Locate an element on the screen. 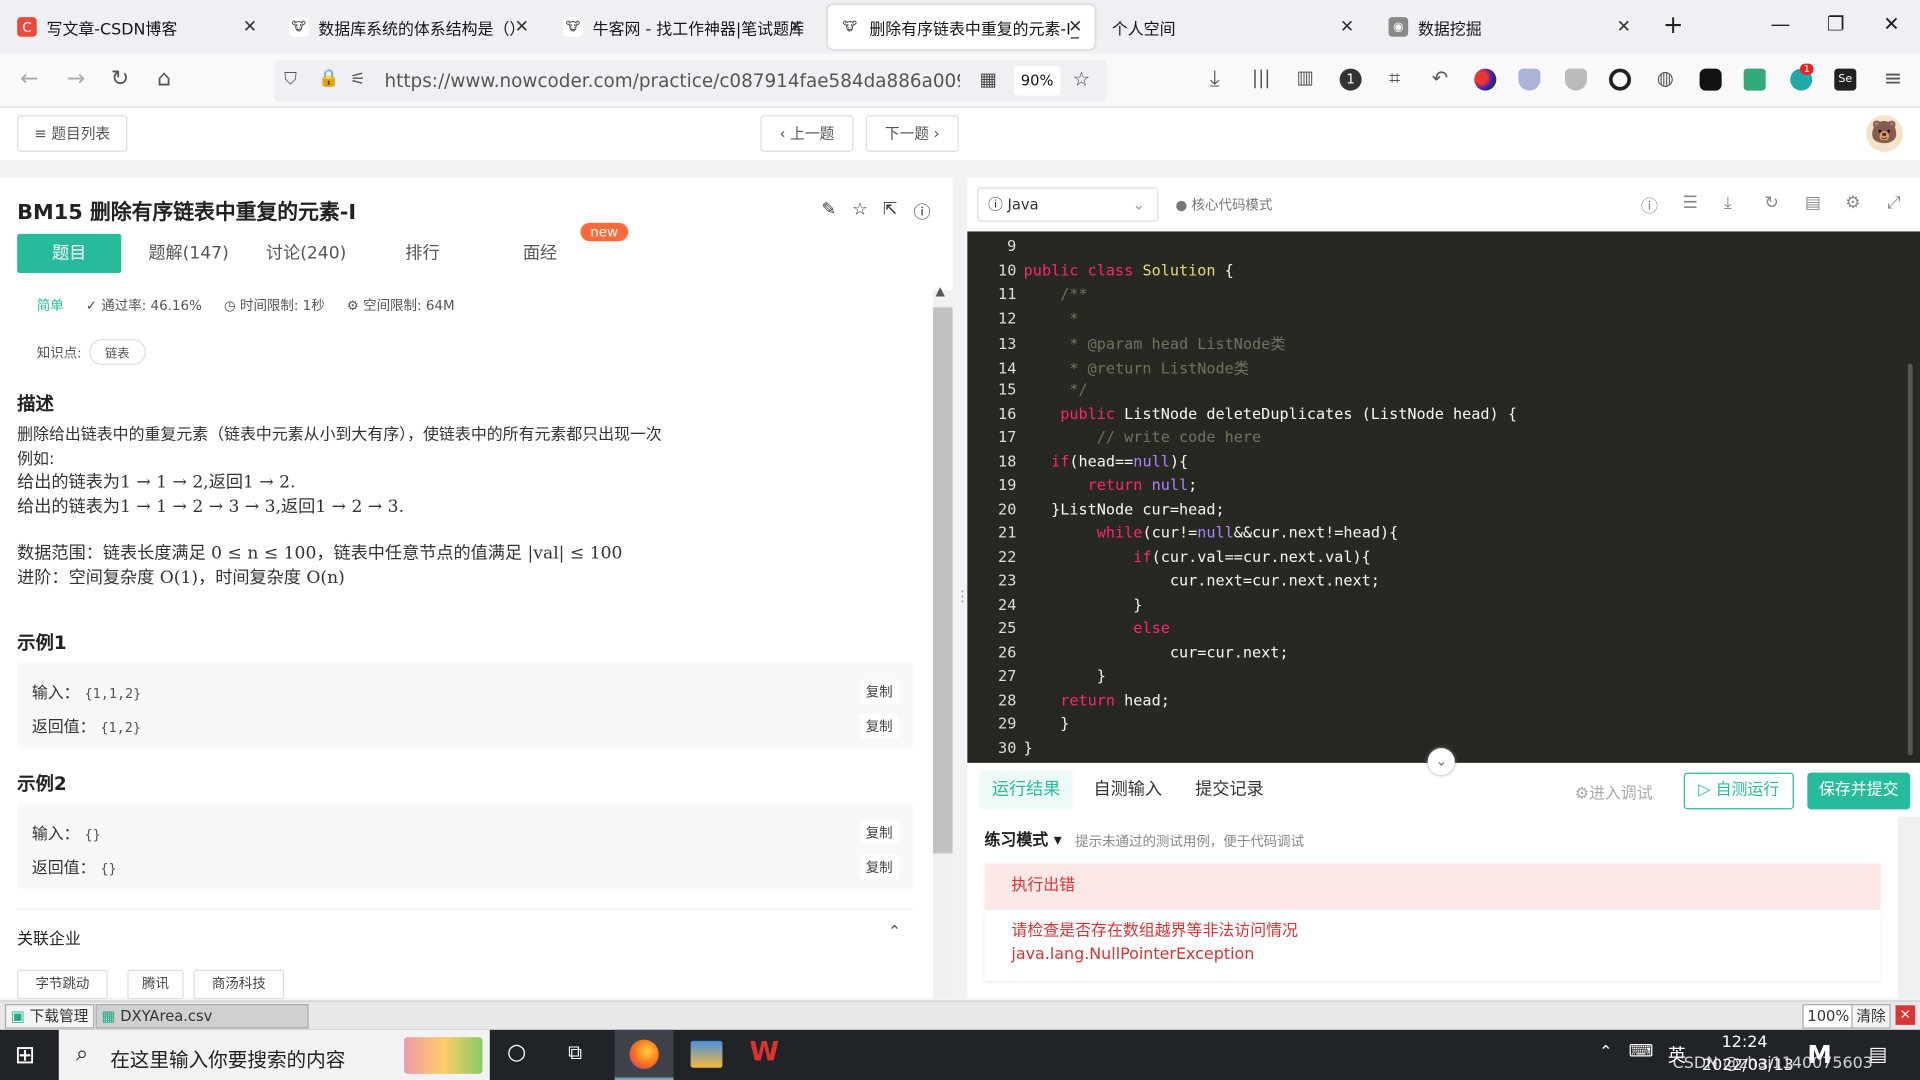 The height and width of the screenshot is (1080, 1920). browser-tab-1: C 写文章-CSDN博客 ✕ is located at coordinates (137, 27).